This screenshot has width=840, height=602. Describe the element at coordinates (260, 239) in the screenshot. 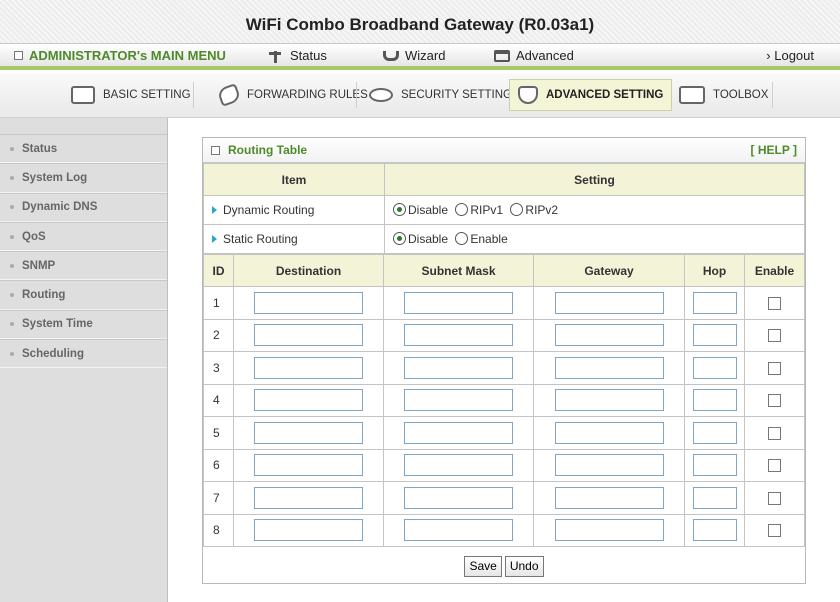

I see `static-routing-label: Static Routing` at that location.